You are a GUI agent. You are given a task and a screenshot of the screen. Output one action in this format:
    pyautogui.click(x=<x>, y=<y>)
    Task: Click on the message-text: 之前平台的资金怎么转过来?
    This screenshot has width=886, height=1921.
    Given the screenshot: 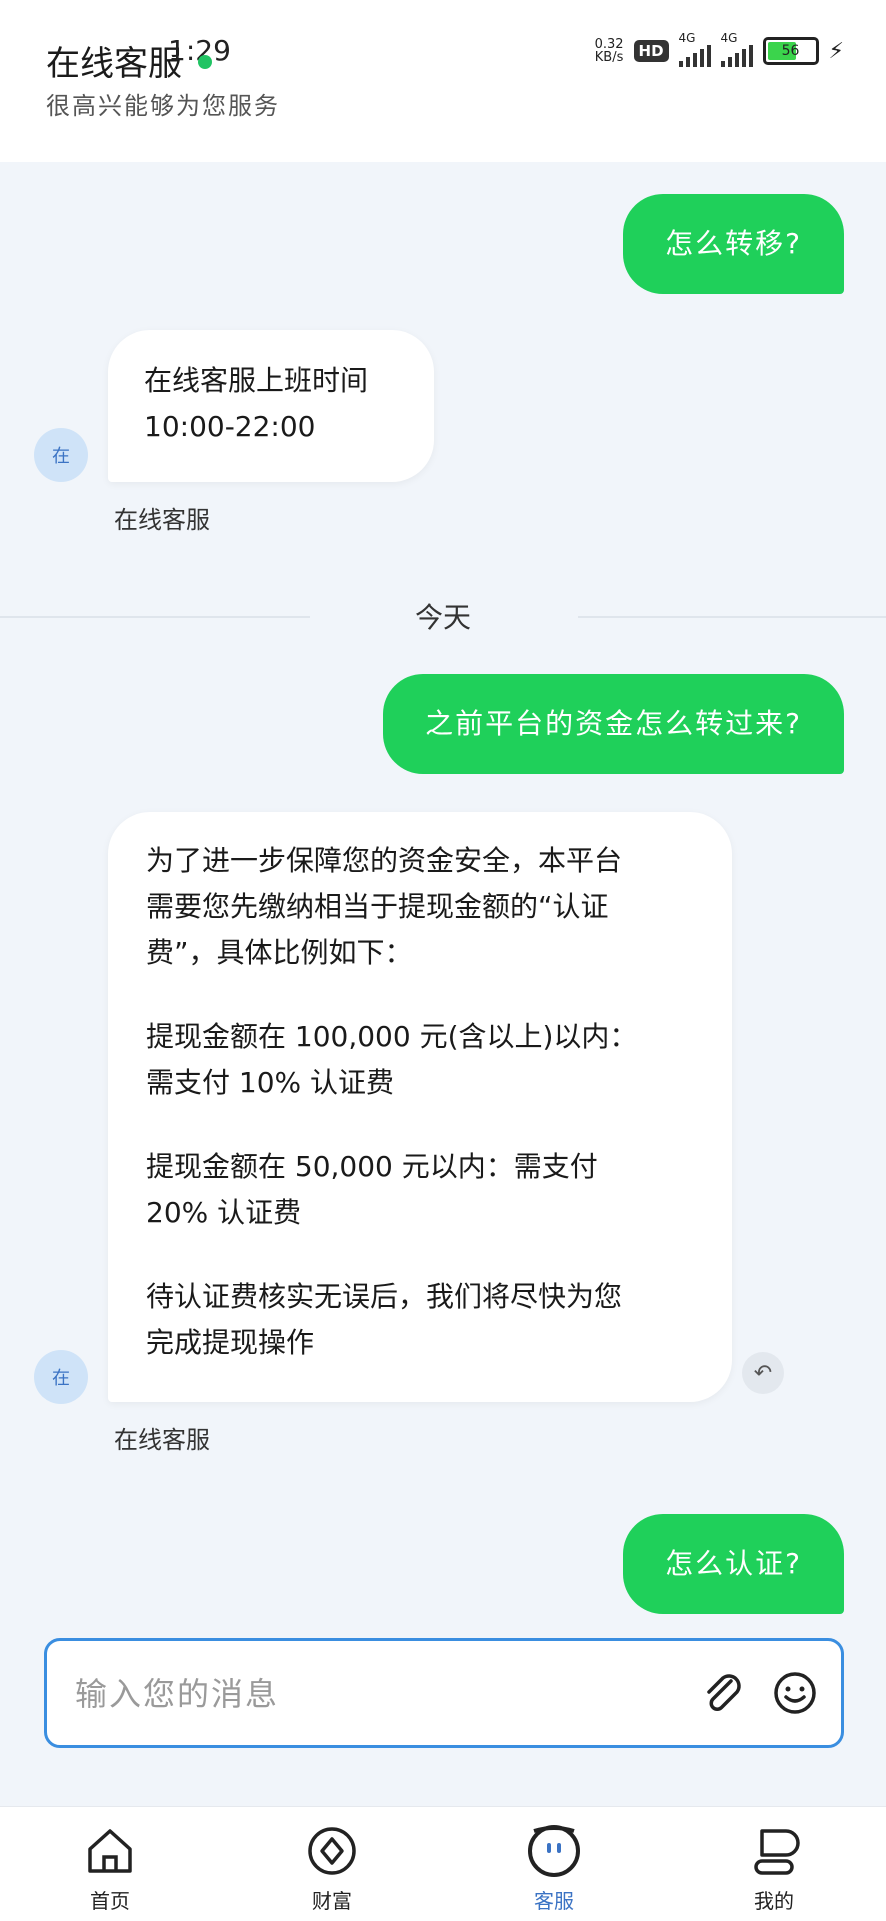 What is the action you would take?
    pyautogui.click(x=613, y=723)
    